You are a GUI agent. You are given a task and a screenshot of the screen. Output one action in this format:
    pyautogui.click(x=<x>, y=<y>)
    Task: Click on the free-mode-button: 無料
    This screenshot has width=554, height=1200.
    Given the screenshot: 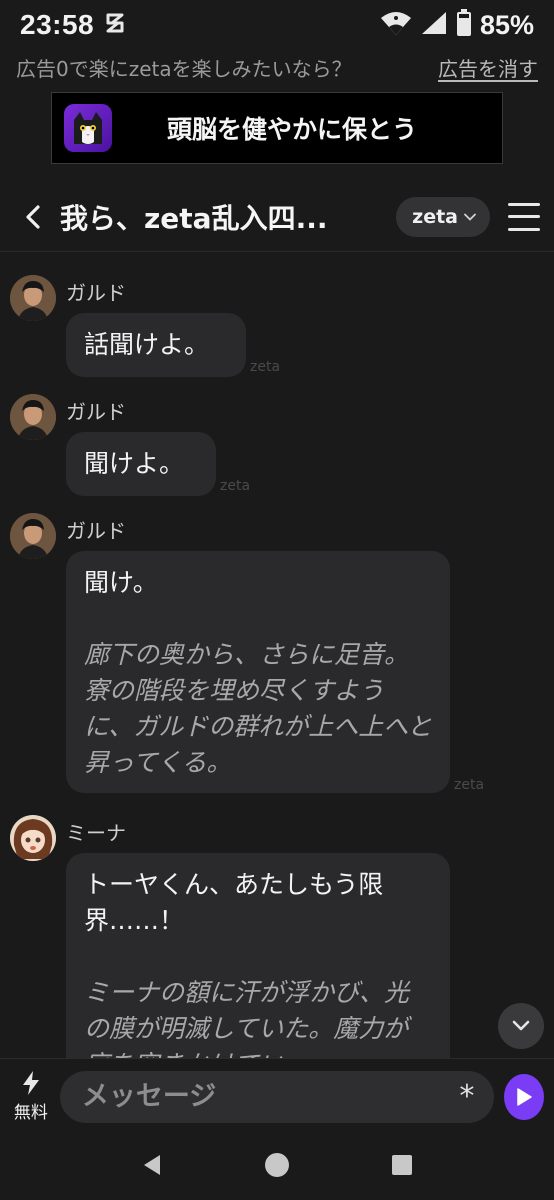 What is the action you would take?
    pyautogui.click(x=31, y=1097)
    